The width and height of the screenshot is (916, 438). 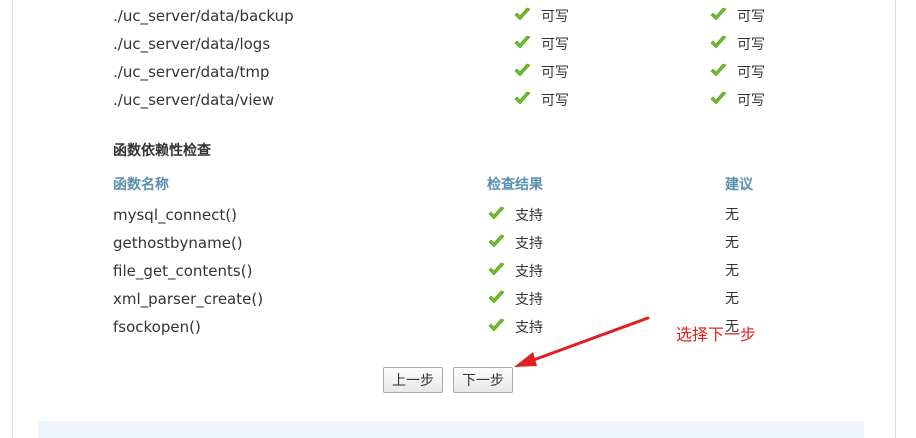 What do you see at coordinates (141, 185) in the screenshot?
I see `column-header-name: 函数名称` at bounding box center [141, 185].